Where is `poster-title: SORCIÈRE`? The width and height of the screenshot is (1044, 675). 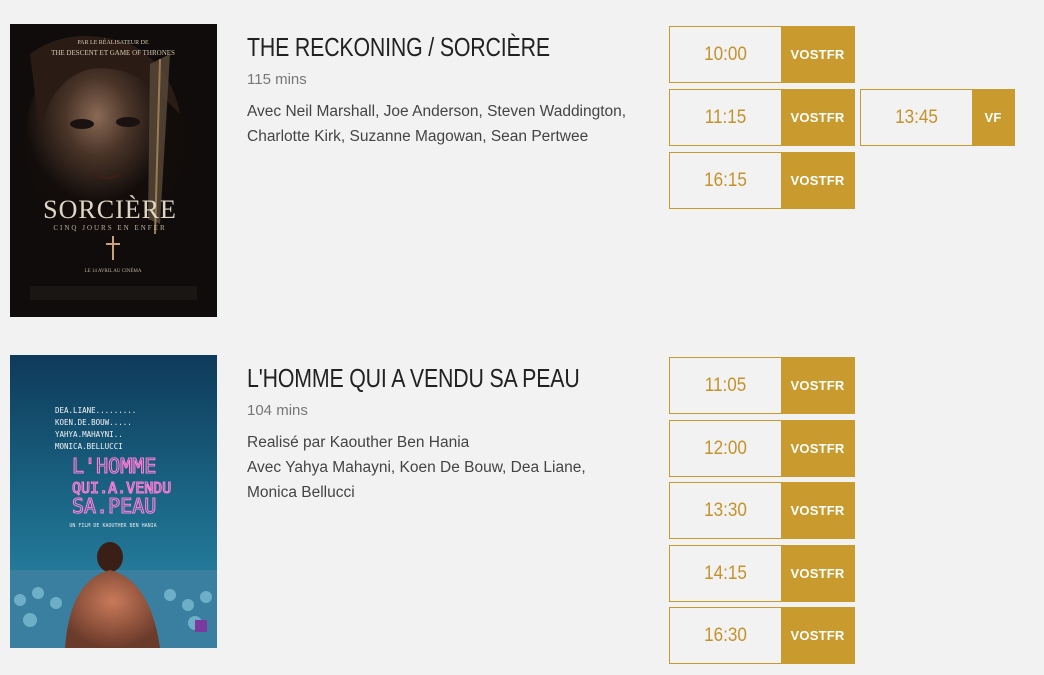
poster-title: SORCIÈRE is located at coordinates (110, 209).